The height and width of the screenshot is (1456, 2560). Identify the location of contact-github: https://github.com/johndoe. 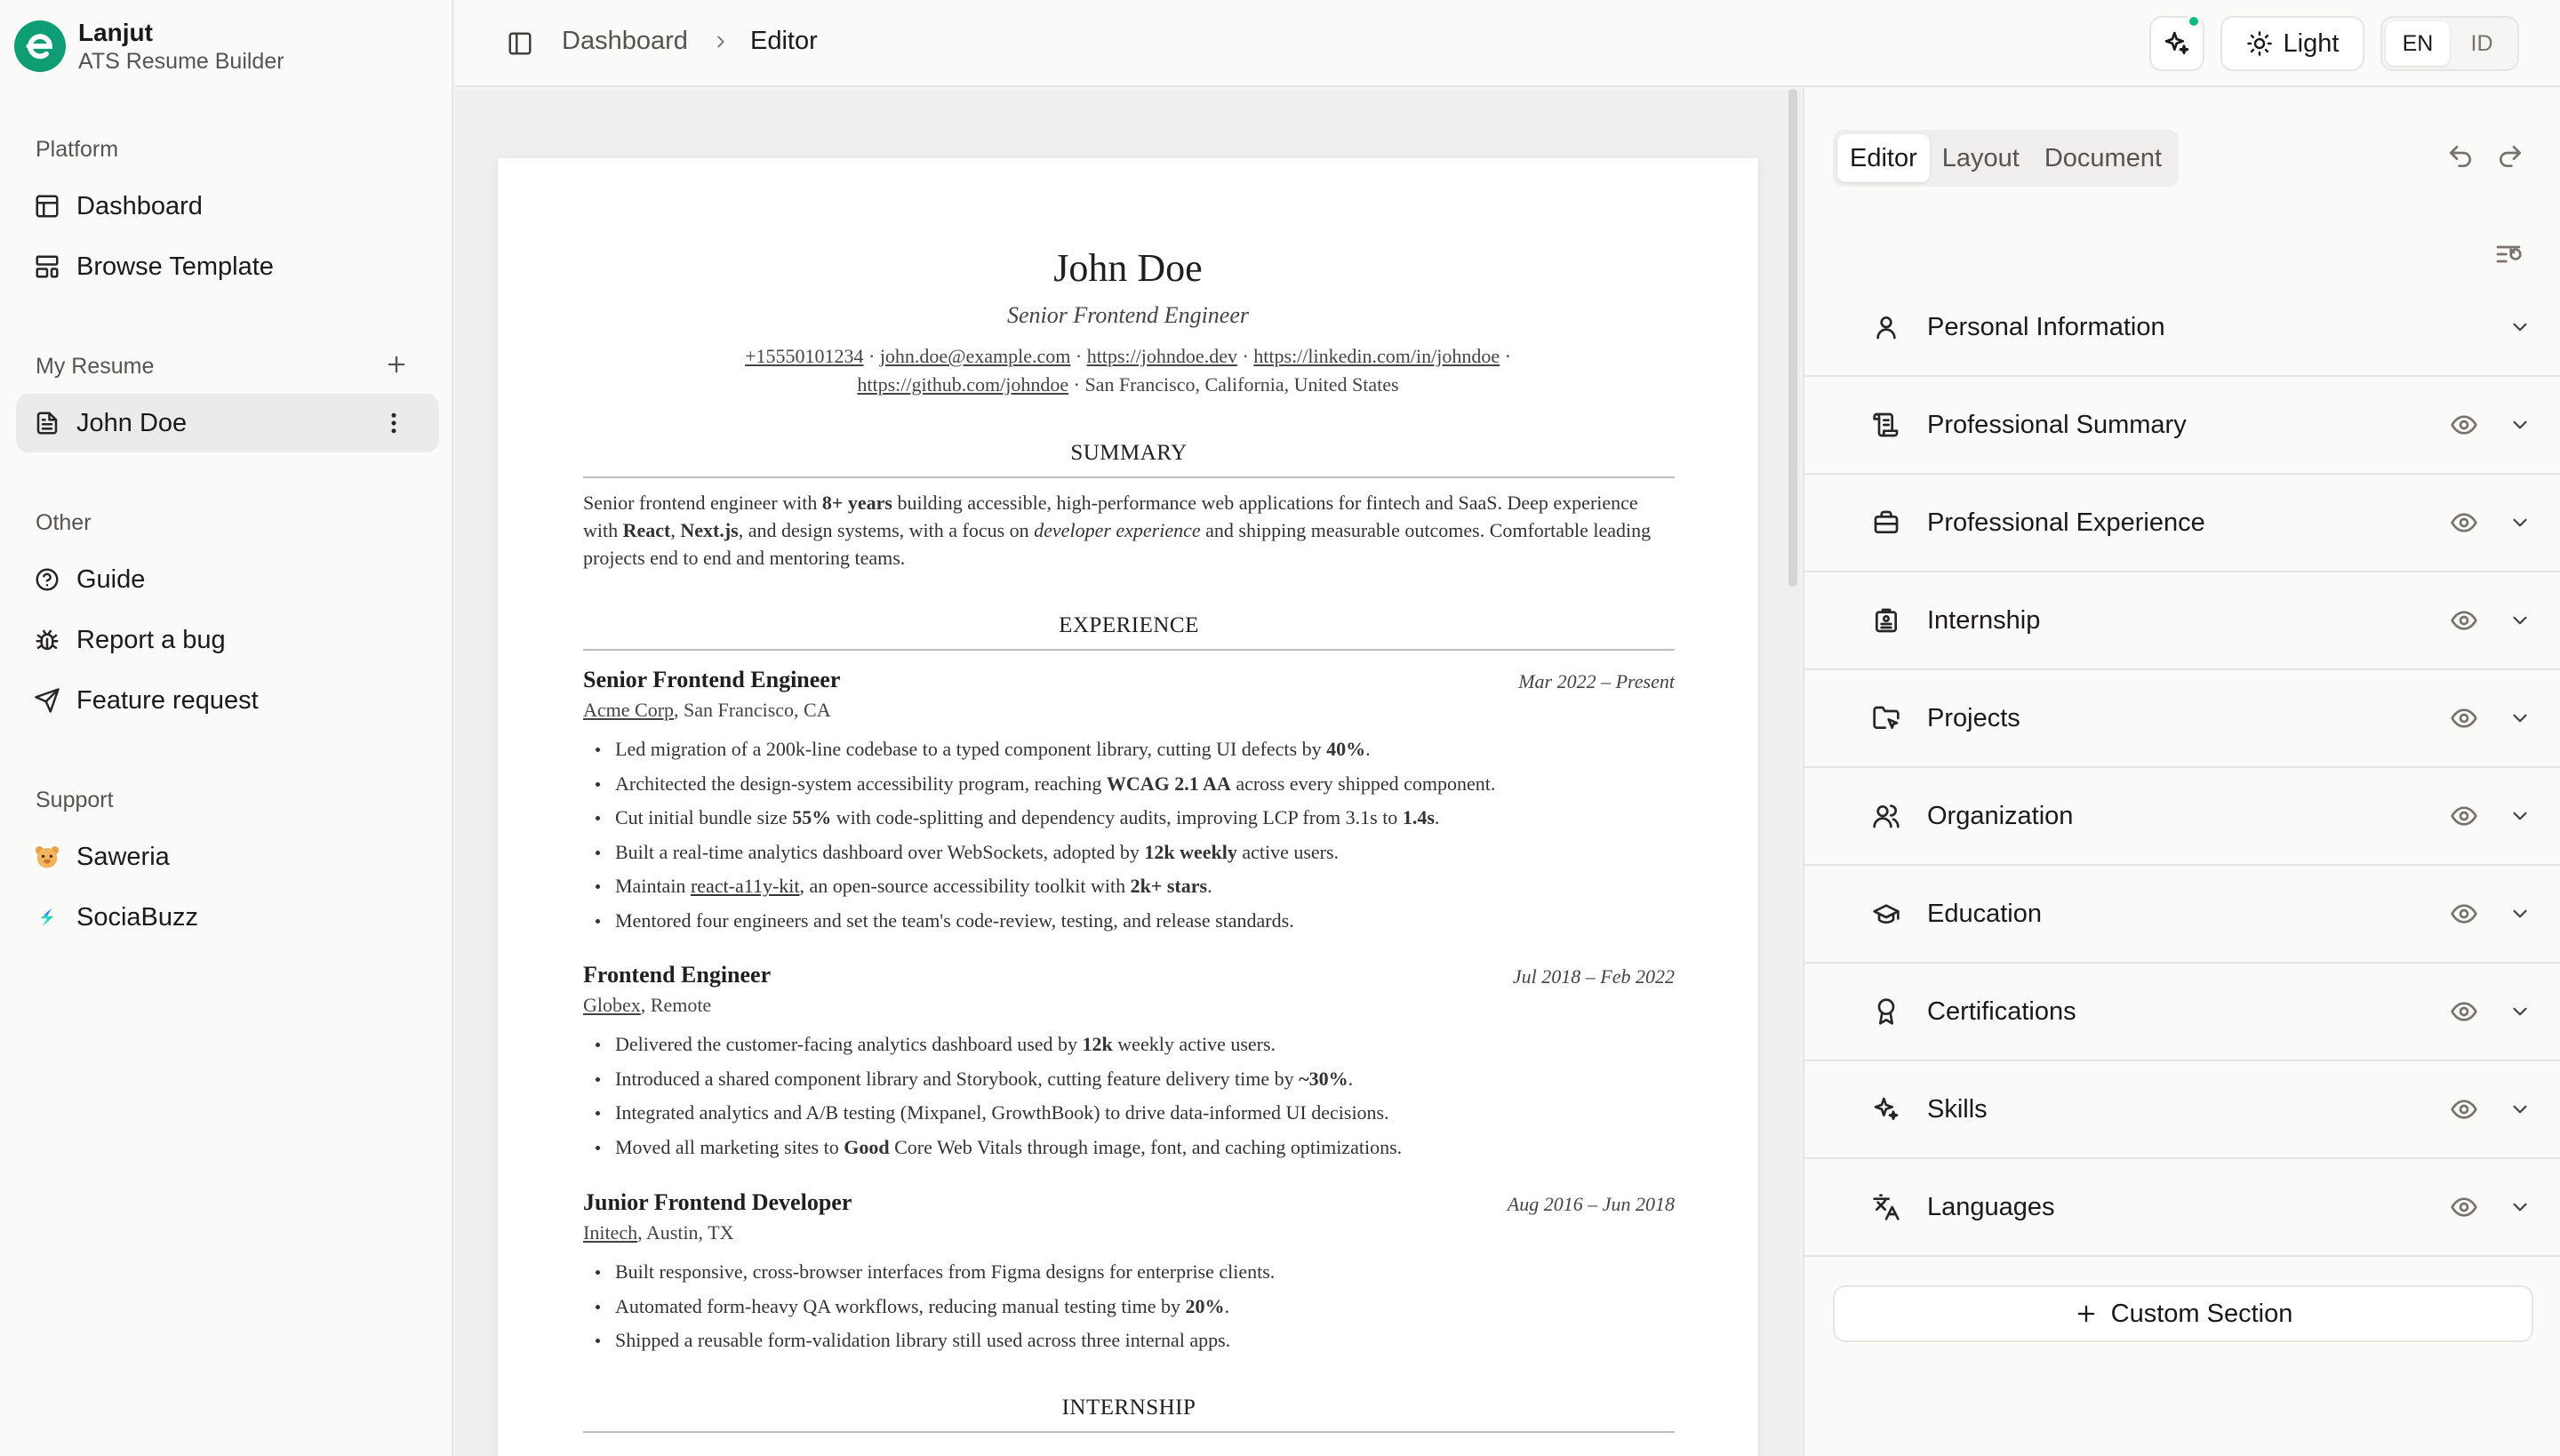
(962, 384).